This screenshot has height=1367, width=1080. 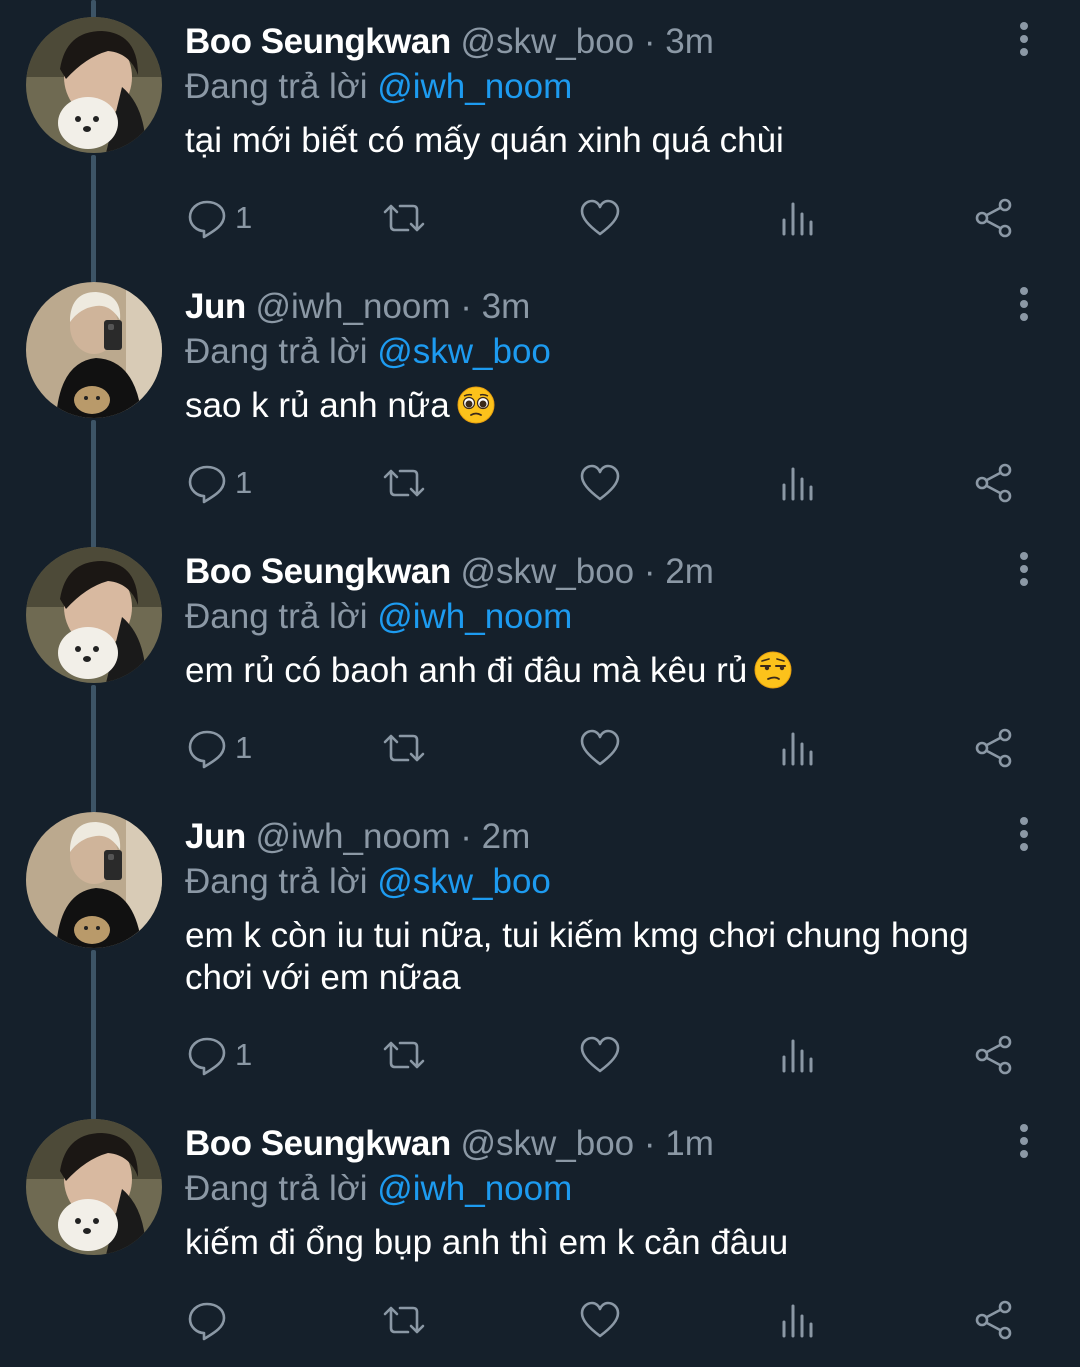 What do you see at coordinates (600, 406) in the screenshot?
I see `tweet-text: sao k rủ anh nữa` at bounding box center [600, 406].